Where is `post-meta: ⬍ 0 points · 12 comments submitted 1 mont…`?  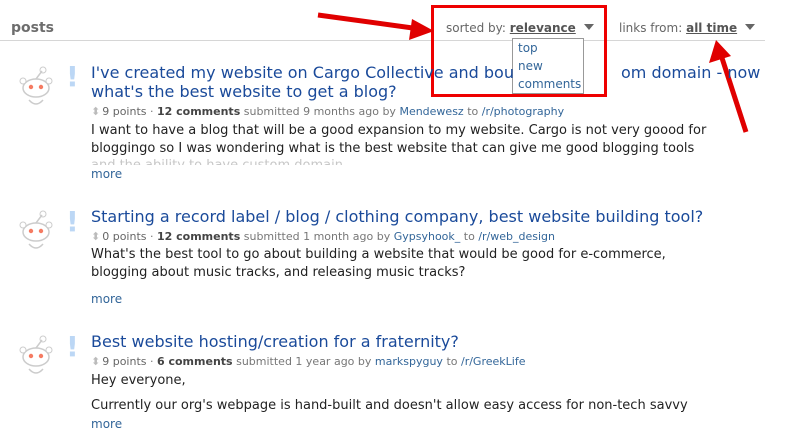
post-meta: ⬍ 0 points · 12 comments submitted 1 mont… is located at coordinates (323, 236).